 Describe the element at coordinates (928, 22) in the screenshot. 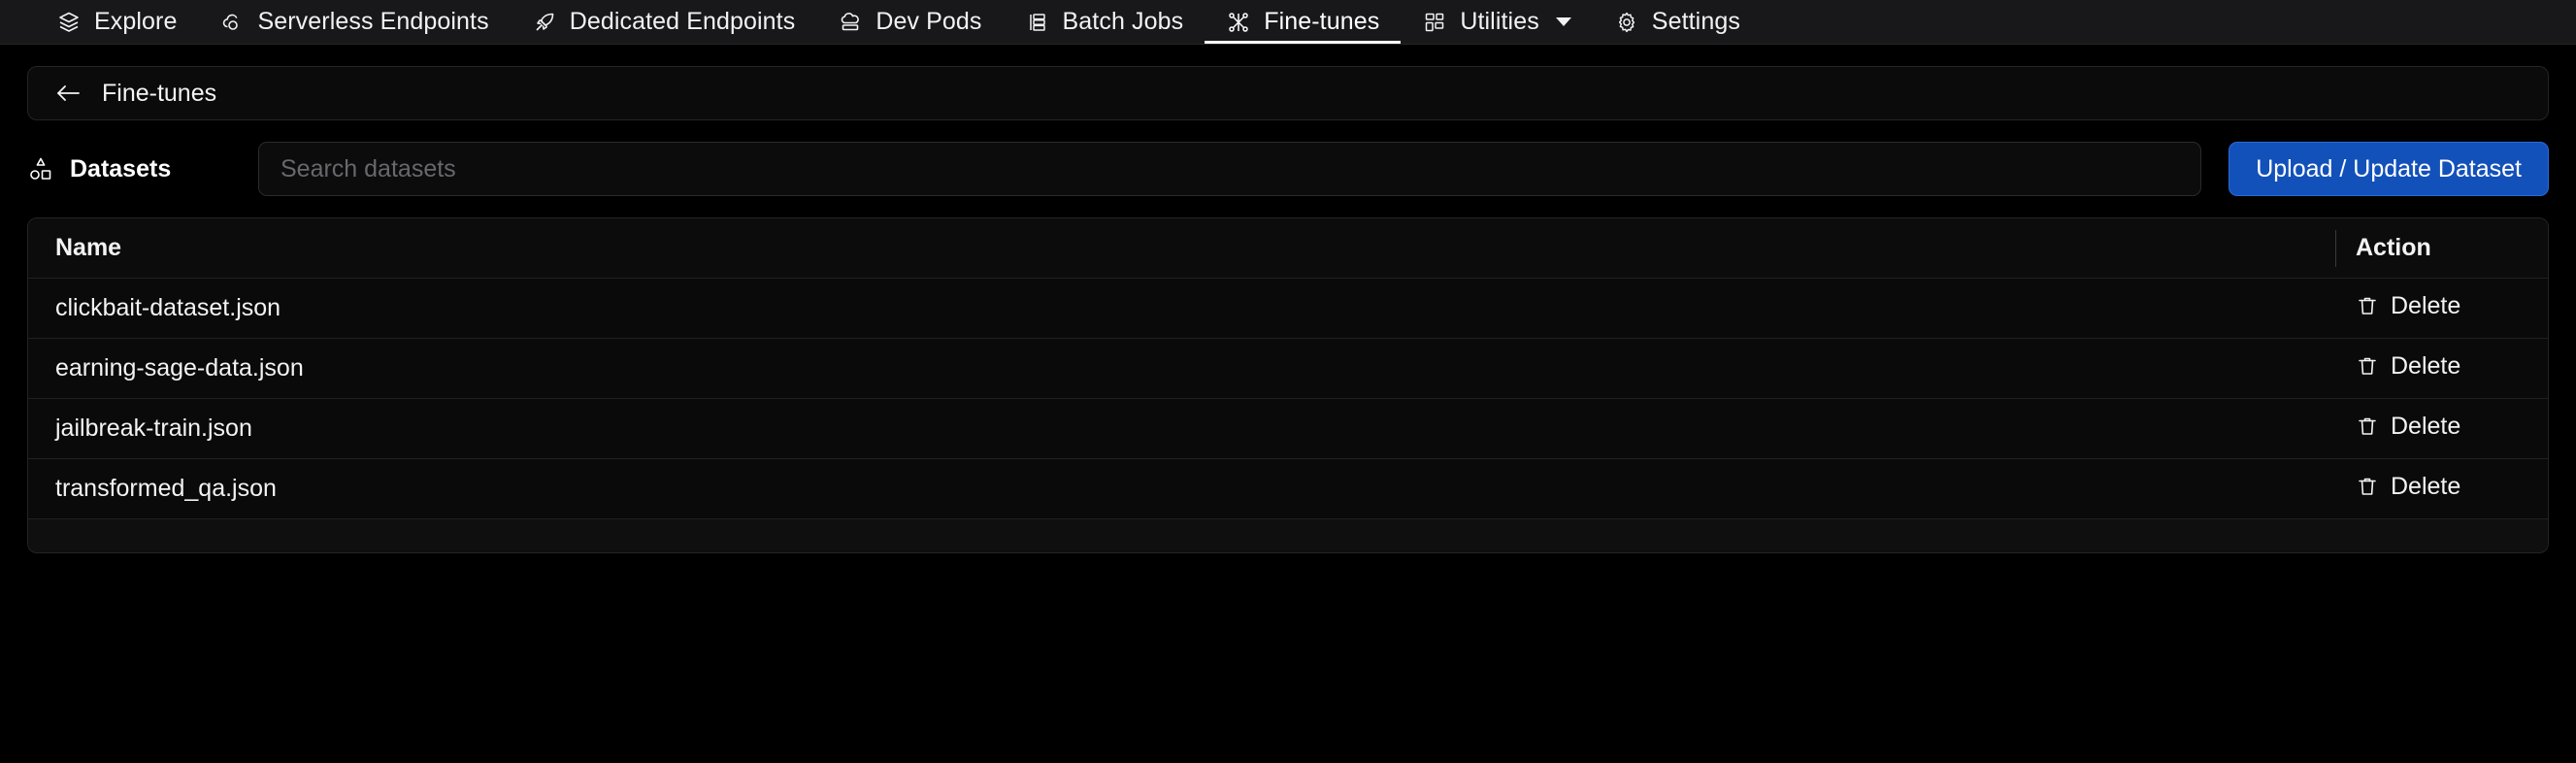

I see `nav-item-label: Dev Pods` at that location.